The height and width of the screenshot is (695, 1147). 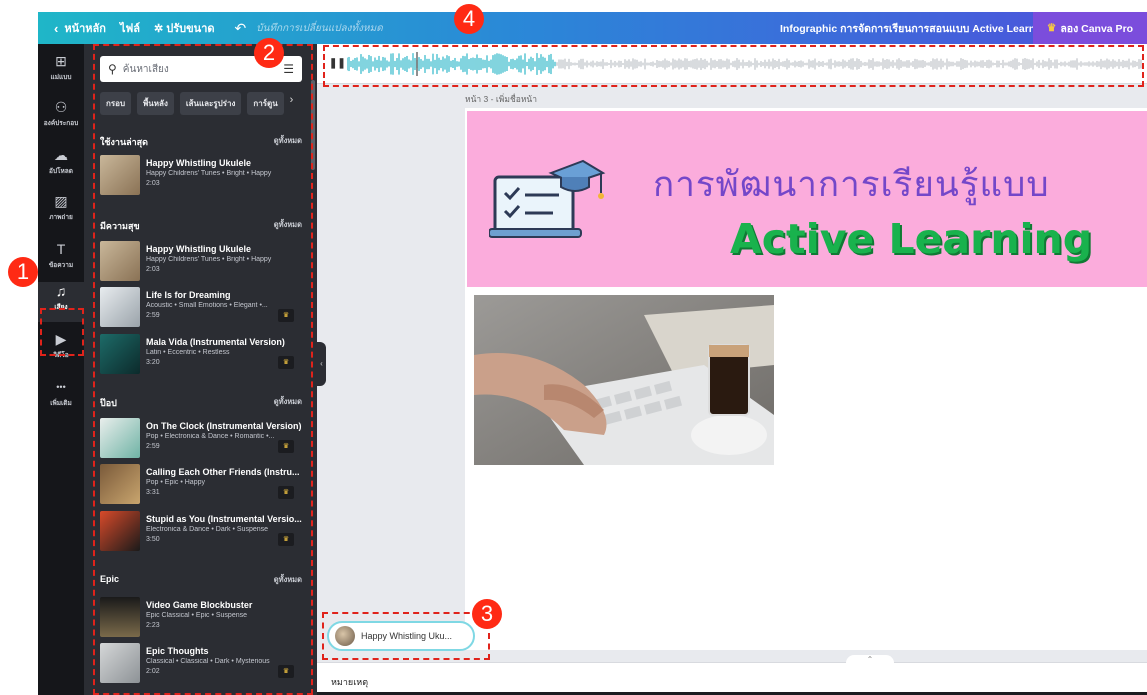 I want to click on rail-item-photos: ▨ ภาพถ่าย, so click(x=61, y=212).